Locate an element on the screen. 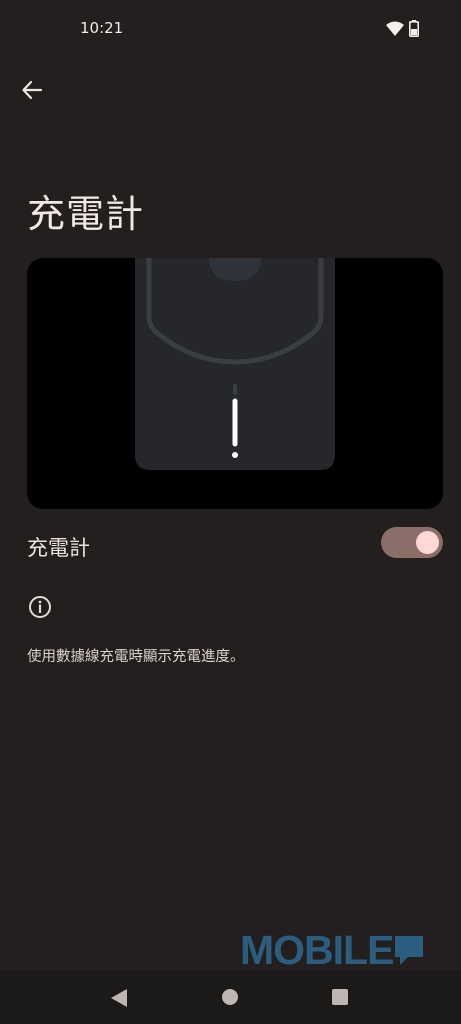  battery-icon is located at coordinates (414, 28).